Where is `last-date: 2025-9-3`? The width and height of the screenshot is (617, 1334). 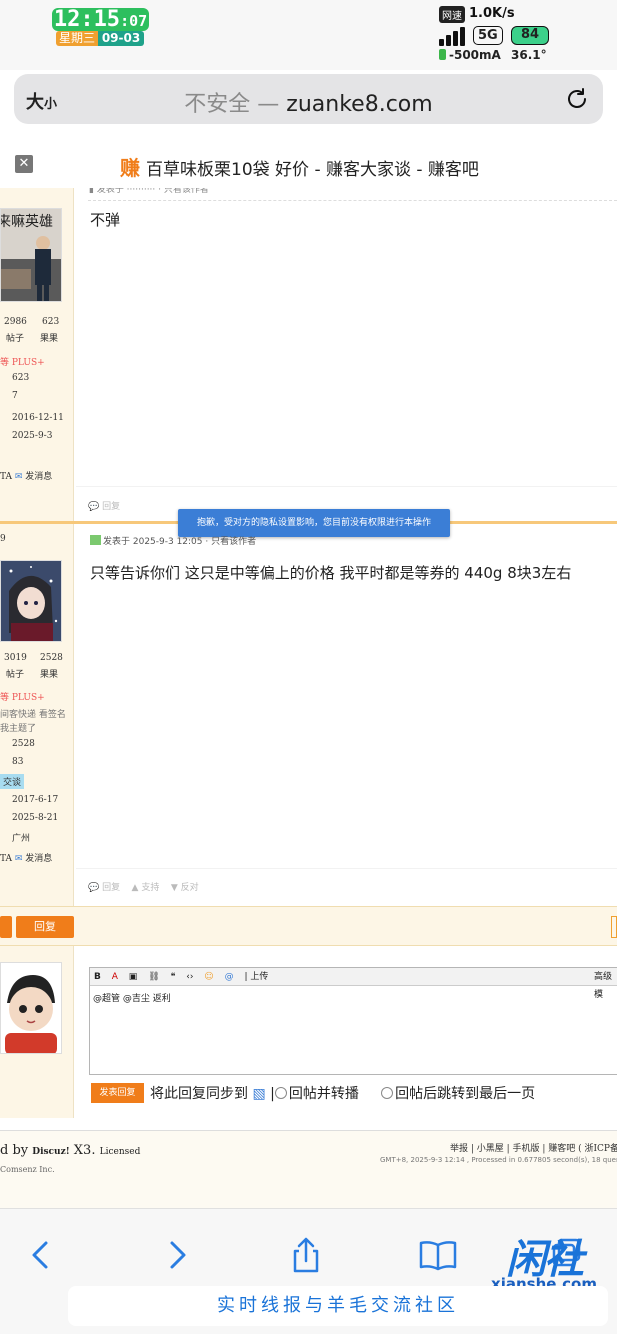 last-date: 2025-9-3 is located at coordinates (32, 436).